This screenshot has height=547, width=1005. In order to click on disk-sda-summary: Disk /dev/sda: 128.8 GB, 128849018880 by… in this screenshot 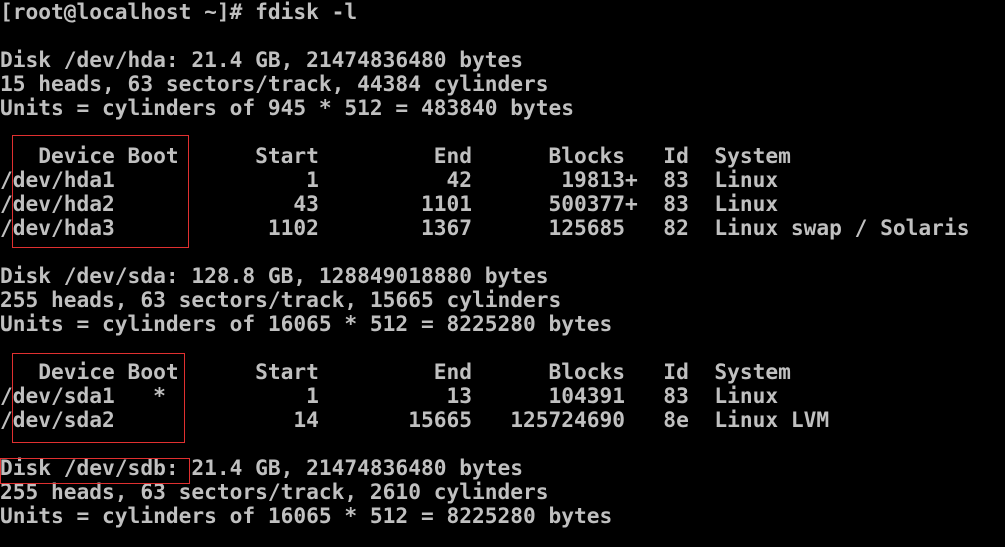, I will do `click(274, 275)`.